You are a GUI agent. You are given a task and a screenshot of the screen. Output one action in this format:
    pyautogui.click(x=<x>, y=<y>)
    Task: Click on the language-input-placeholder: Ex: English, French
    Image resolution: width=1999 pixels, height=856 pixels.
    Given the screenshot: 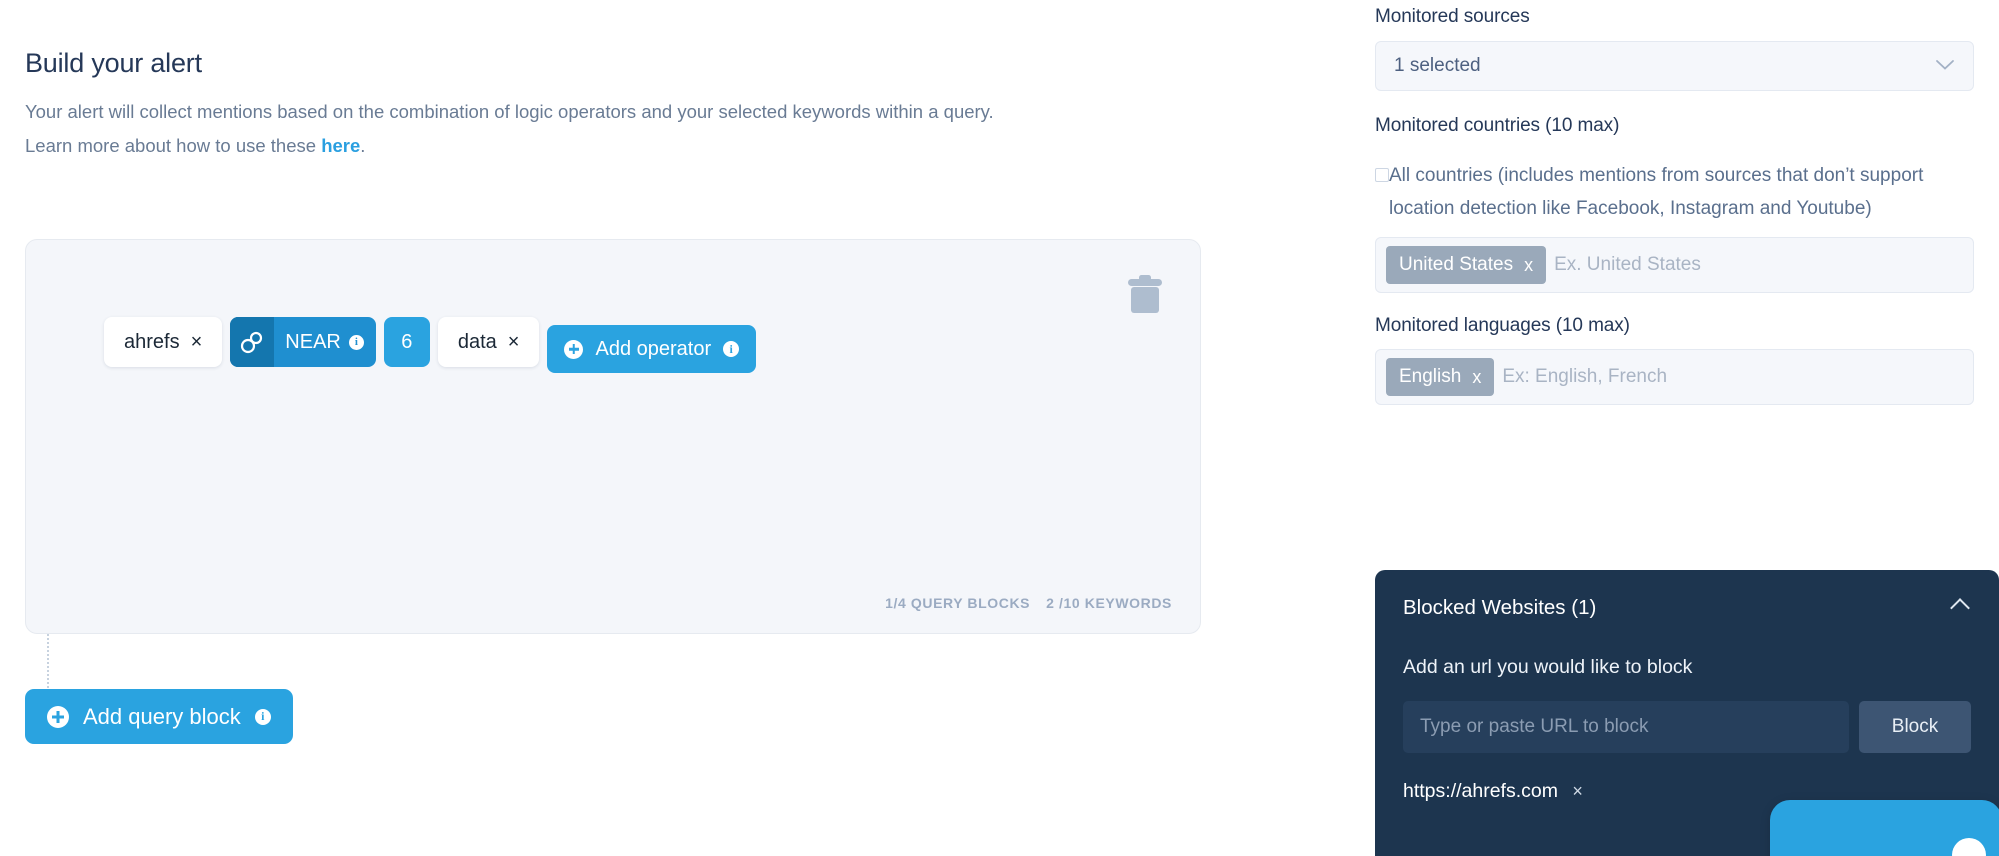 What is the action you would take?
    pyautogui.click(x=1732, y=377)
    